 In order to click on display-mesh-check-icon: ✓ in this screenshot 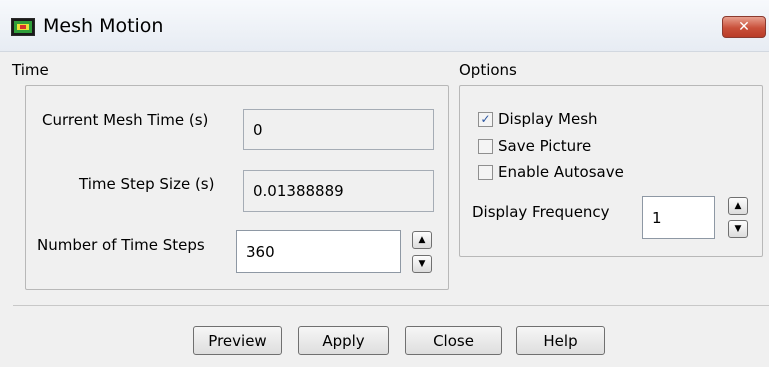, I will do `click(485, 119)`.